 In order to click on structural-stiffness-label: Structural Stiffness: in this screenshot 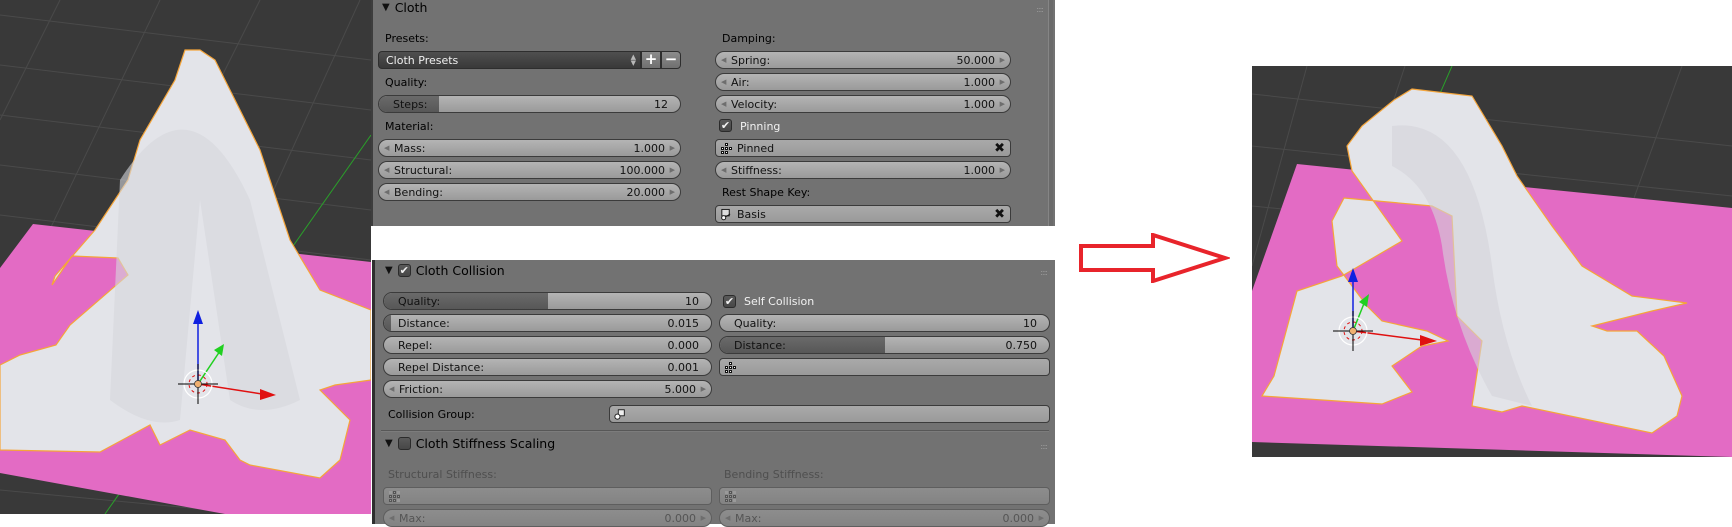, I will do `click(442, 474)`.